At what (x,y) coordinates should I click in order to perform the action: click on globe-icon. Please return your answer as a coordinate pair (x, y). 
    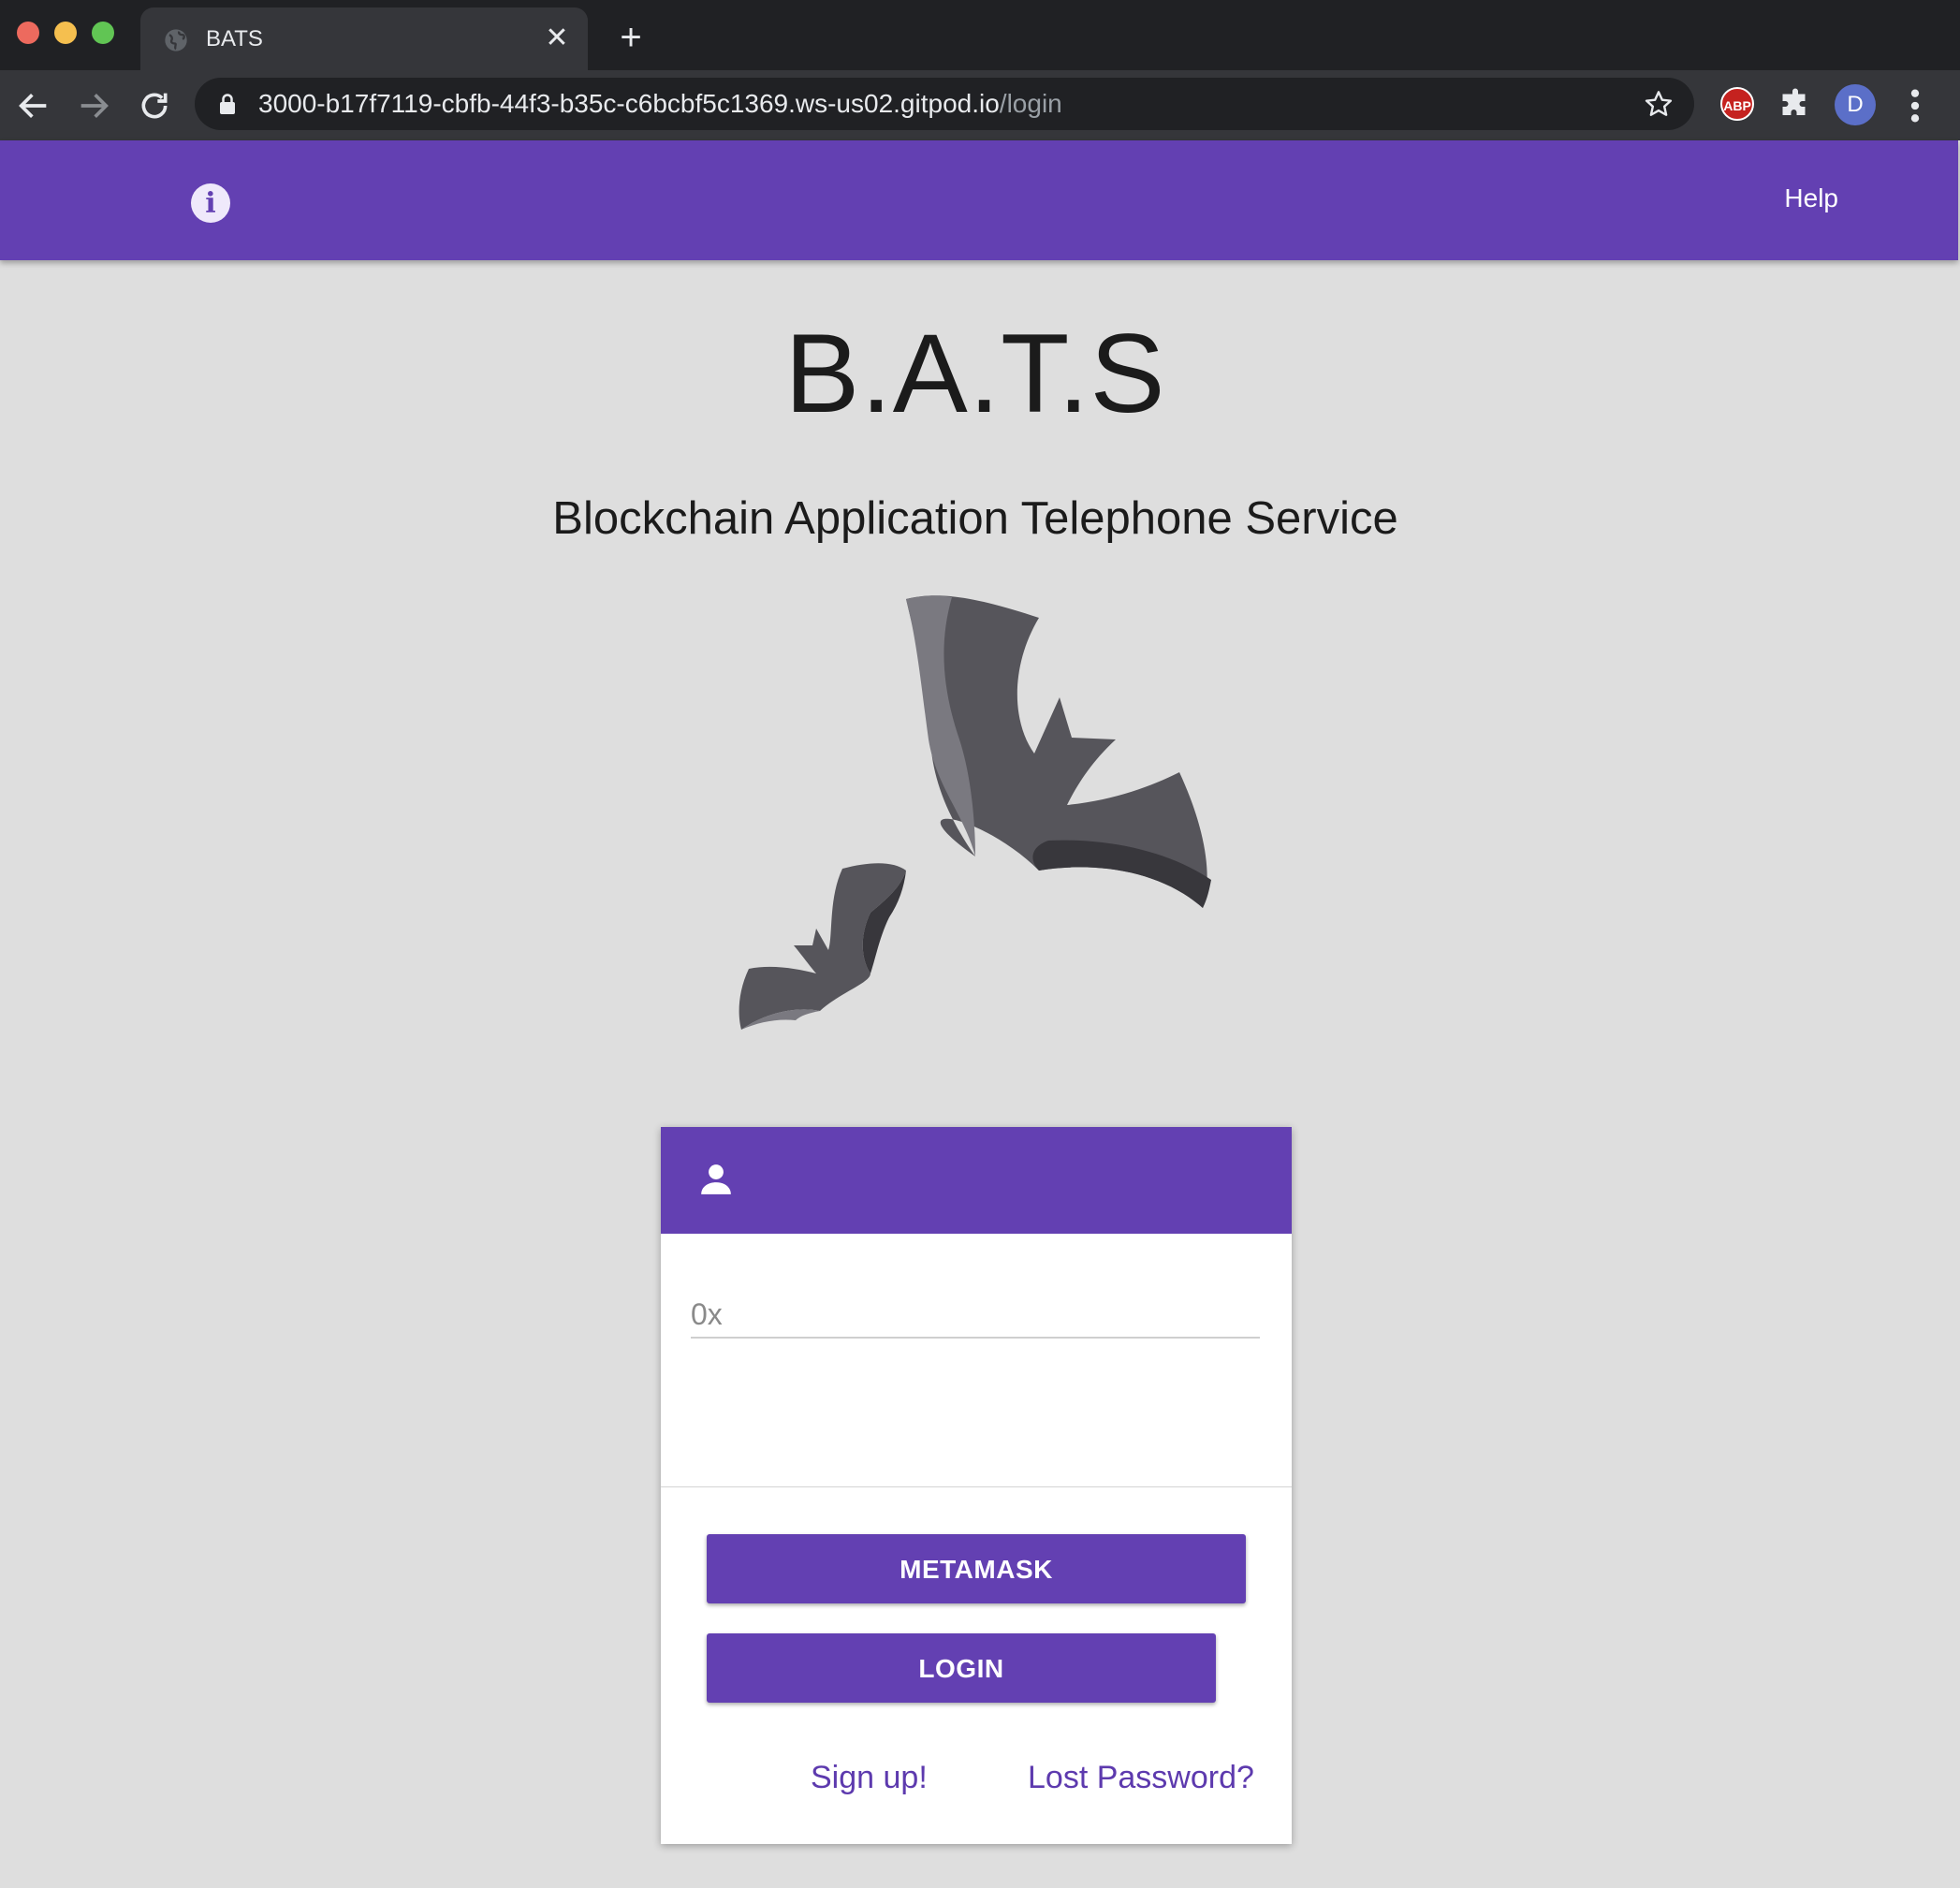
    Looking at the image, I should click on (176, 40).